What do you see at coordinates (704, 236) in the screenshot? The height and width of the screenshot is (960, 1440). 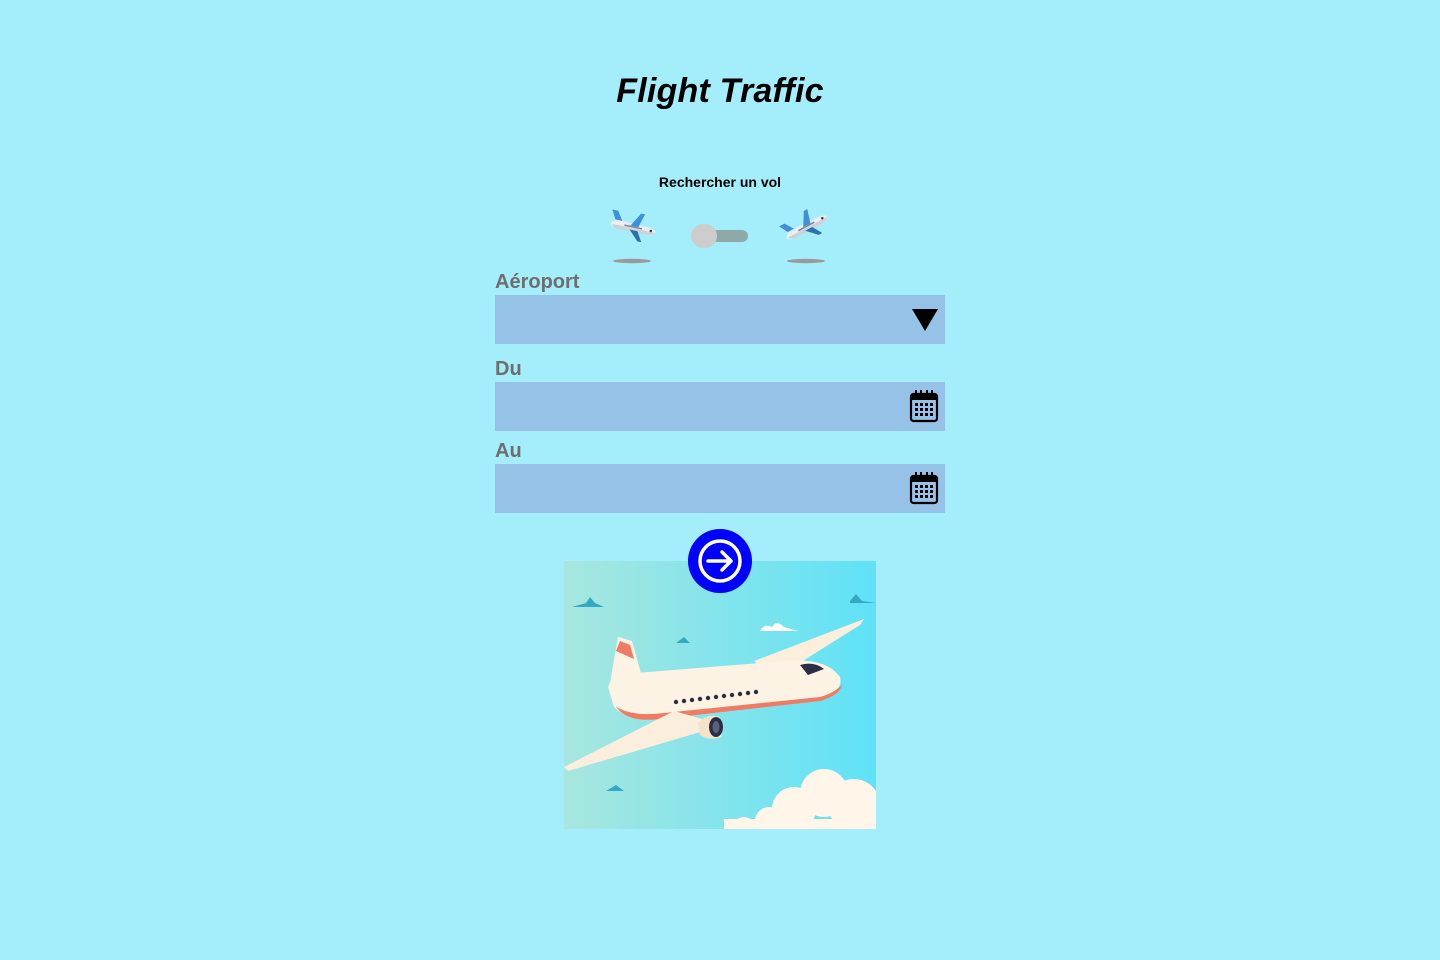 I see `toggle-knob` at bounding box center [704, 236].